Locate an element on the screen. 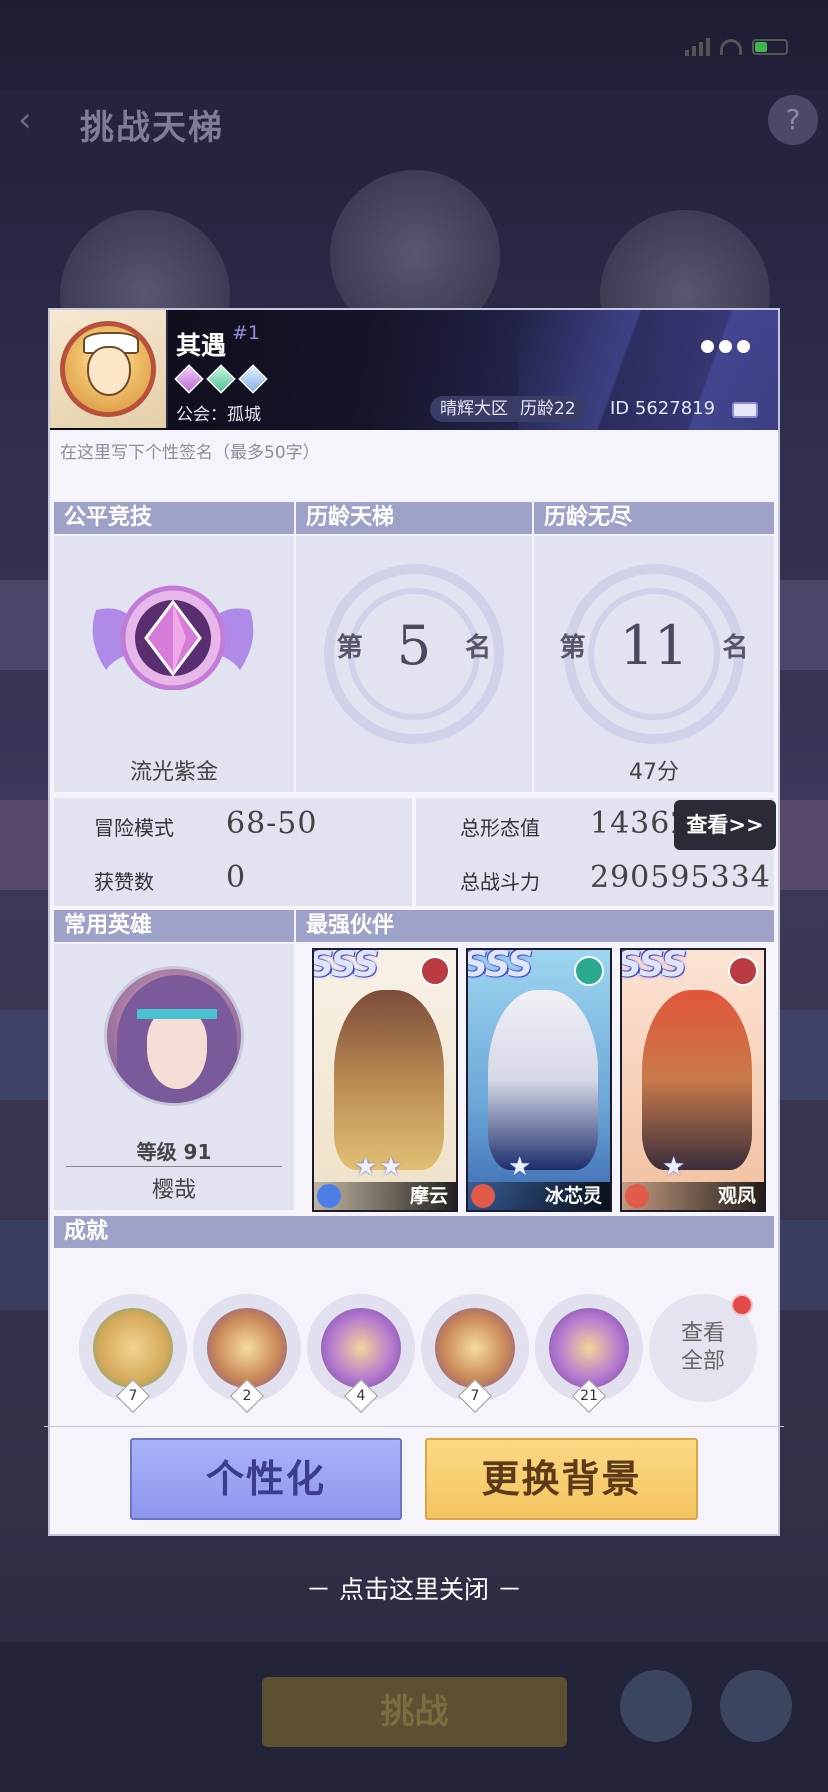  fair-panel: 流光紫金 is located at coordinates (174, 664).